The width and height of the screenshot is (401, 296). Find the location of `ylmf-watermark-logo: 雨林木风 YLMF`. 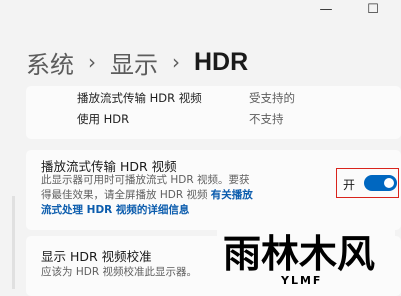

ylmf-watermark-logo: 雨林木风 YLMF is located at coordinates (306, 257).